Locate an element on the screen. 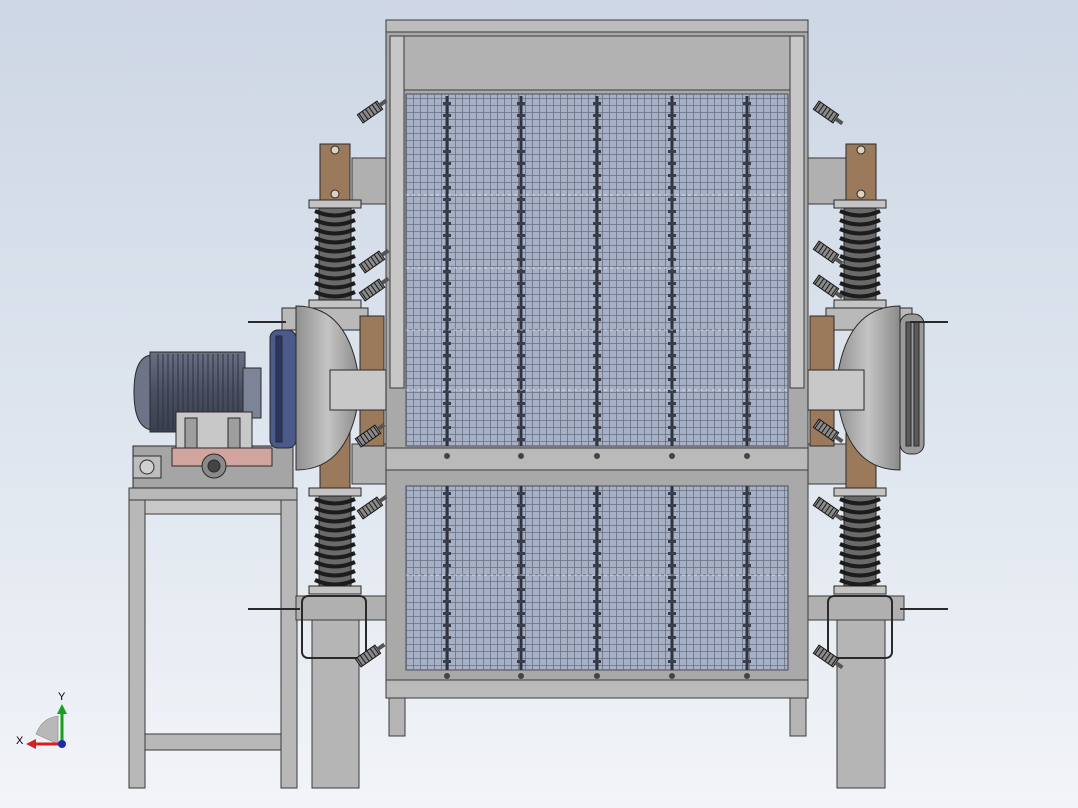  electric-motor is located at coordinates (213, 420).